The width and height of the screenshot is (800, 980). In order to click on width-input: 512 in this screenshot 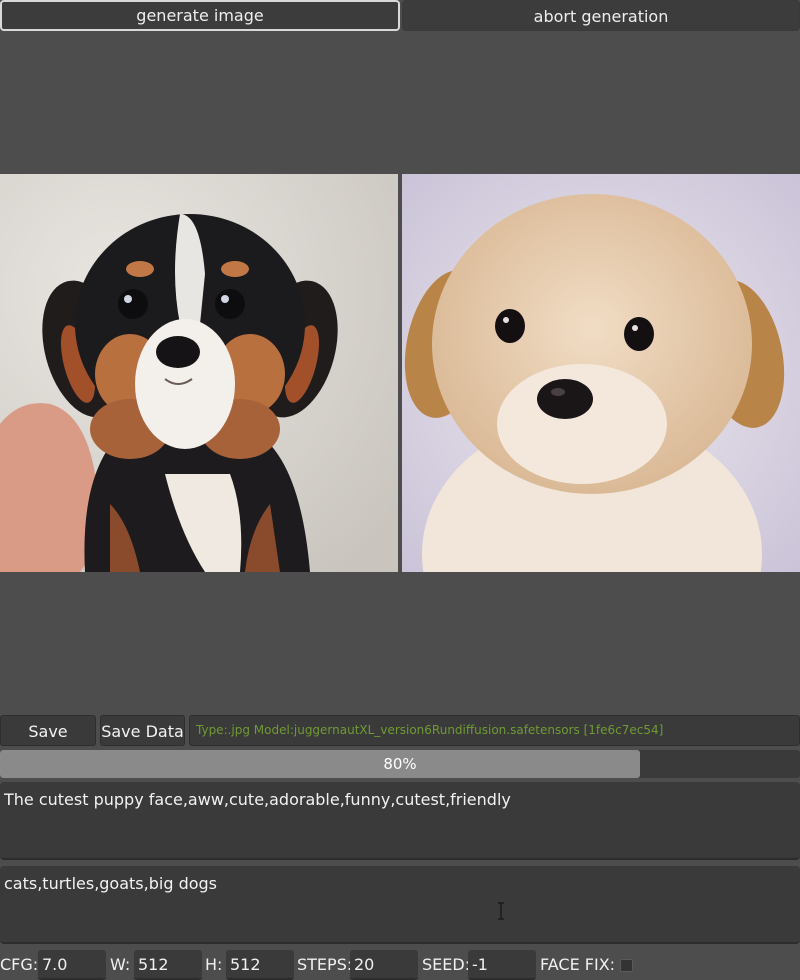, I will do `click(168, 965)`.